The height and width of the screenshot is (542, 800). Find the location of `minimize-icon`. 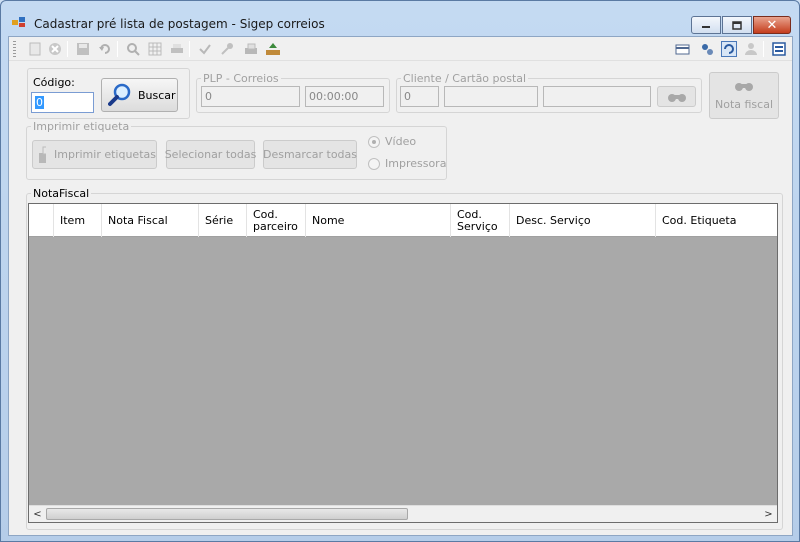

minimize-icon is located at coordinates (706, 27).